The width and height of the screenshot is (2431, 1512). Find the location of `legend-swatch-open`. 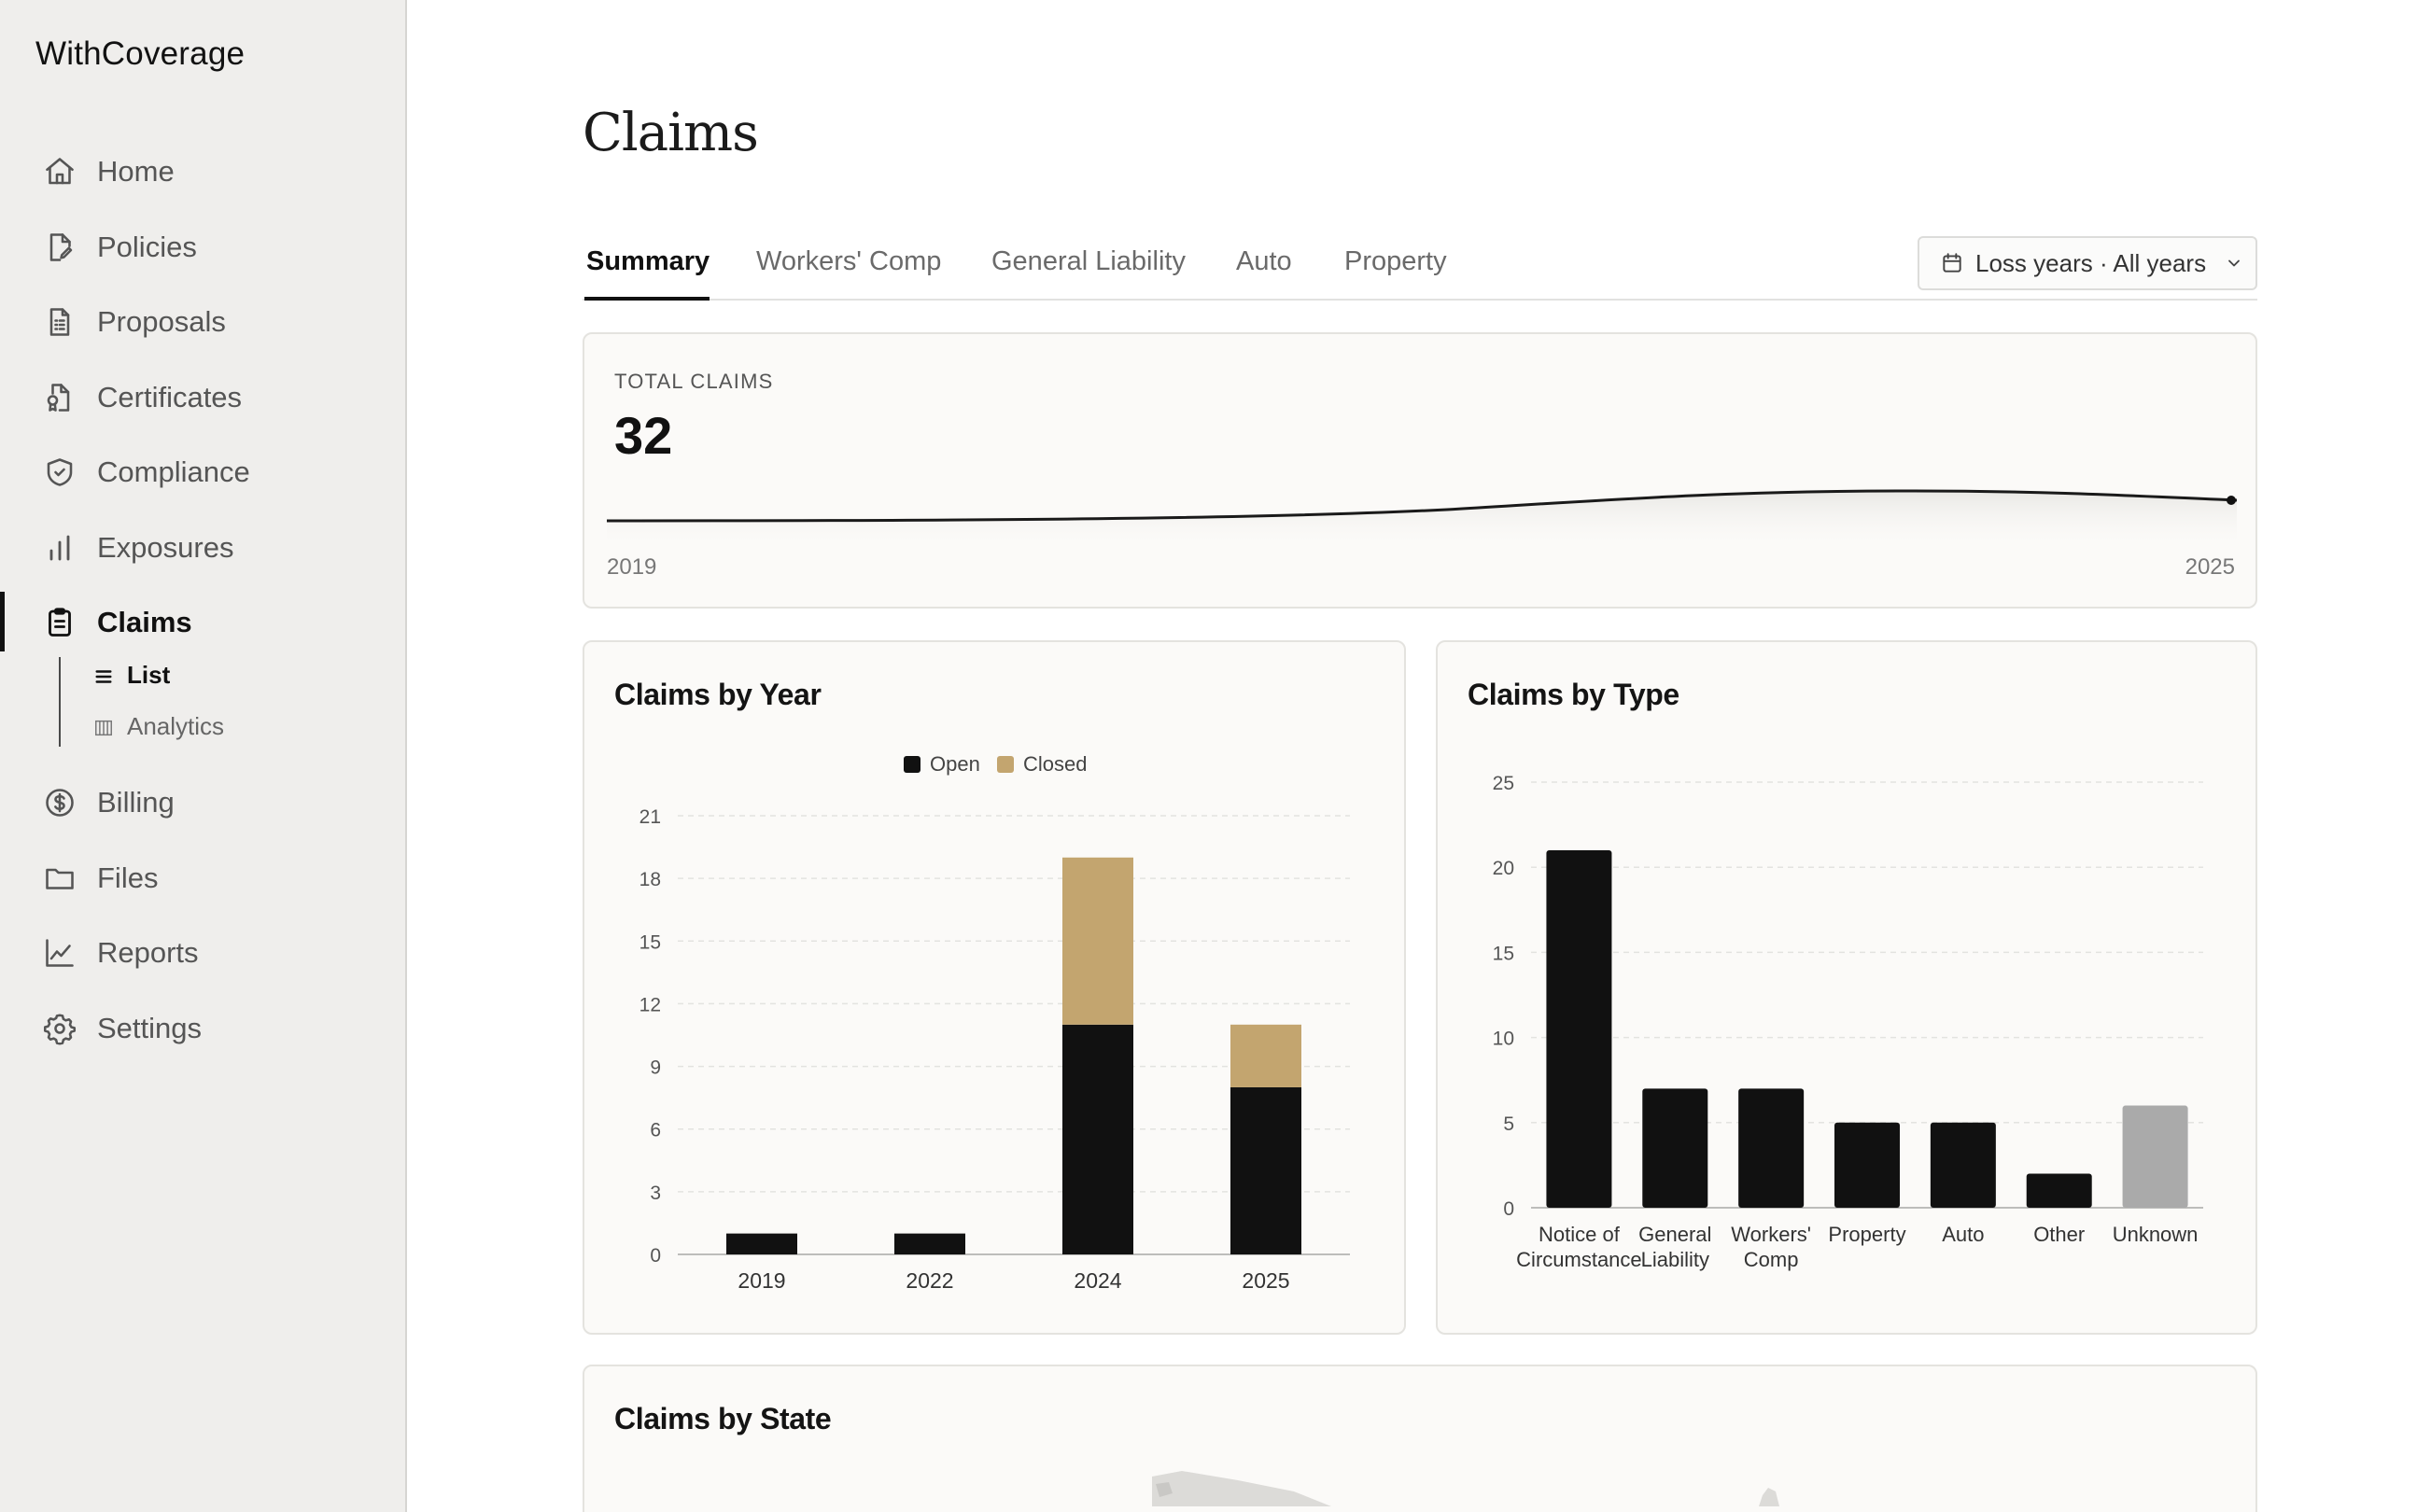

legend-swatch-open is located at coordinates (912, 764).